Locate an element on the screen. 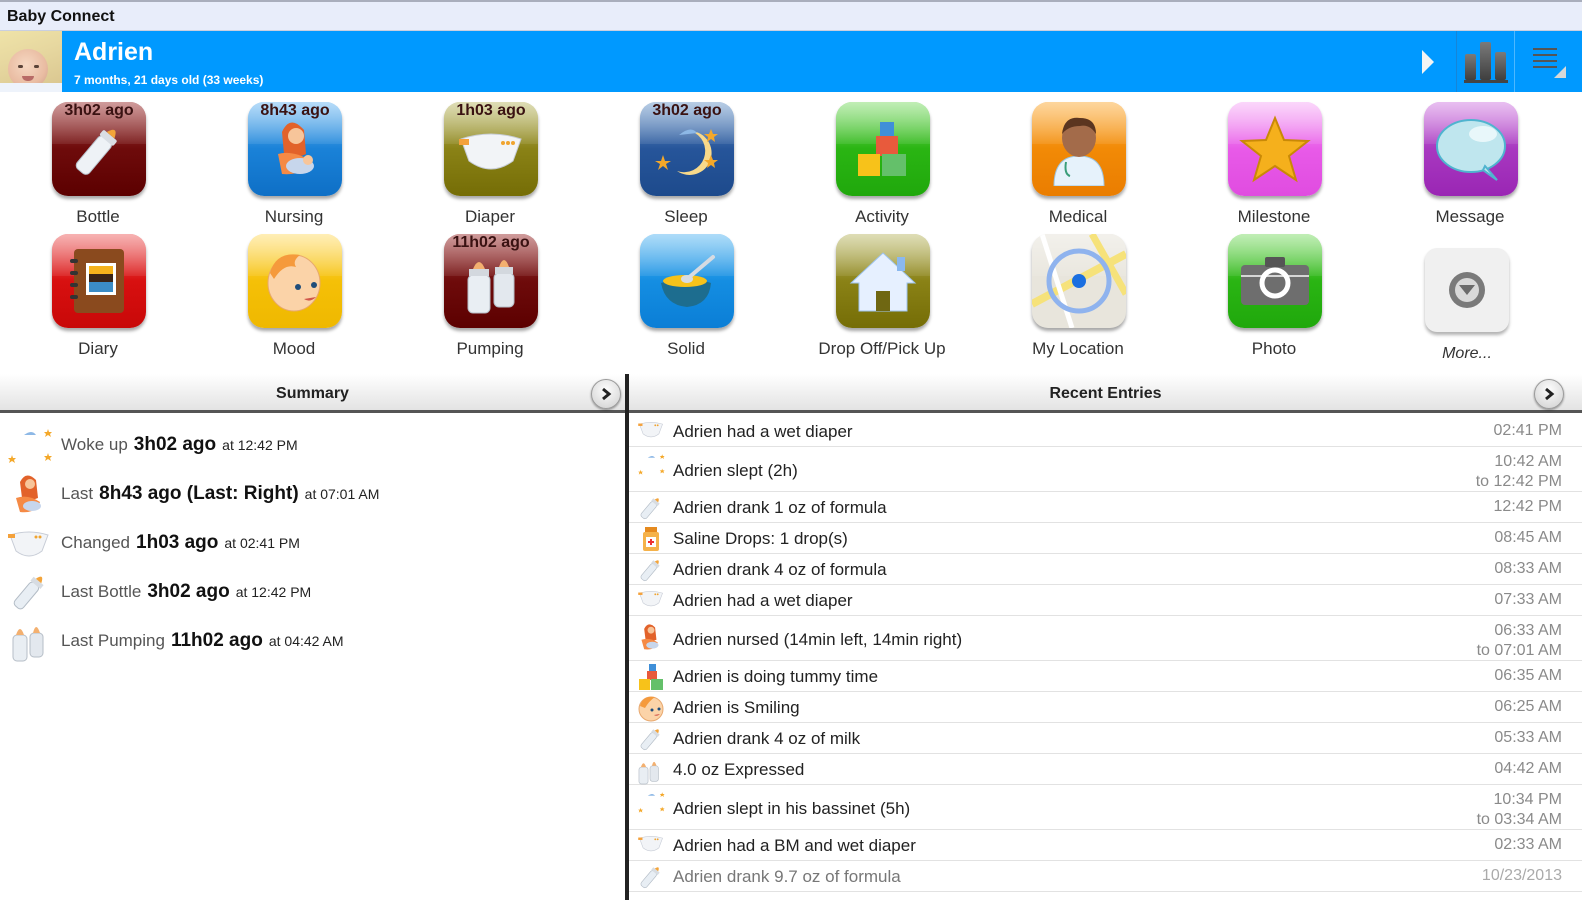 The height and width of the screenshot is (900, 1582). tile-bottle: 3h02 ago Bottle is located at coordinates (98, 159).